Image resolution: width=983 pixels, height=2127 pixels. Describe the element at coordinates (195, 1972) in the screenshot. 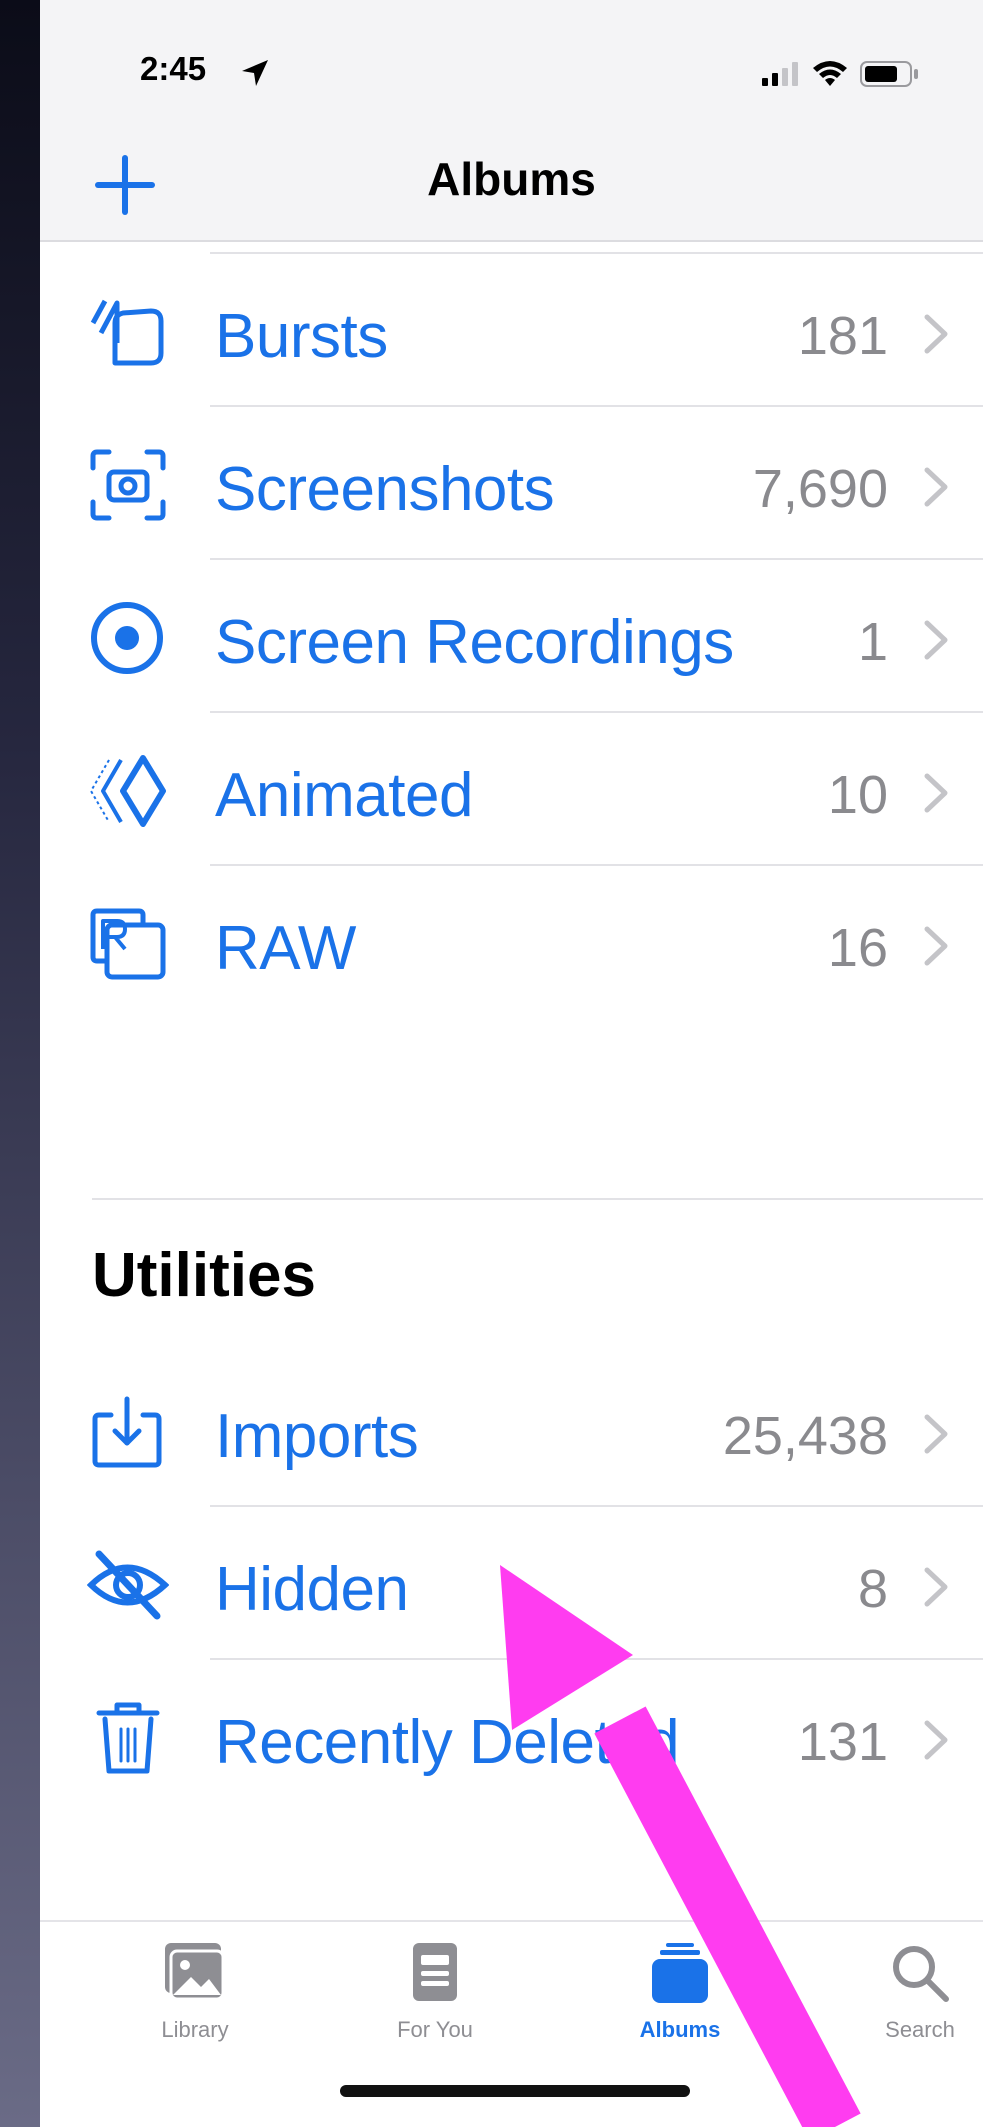

I see `photo-library-icon` at that location.